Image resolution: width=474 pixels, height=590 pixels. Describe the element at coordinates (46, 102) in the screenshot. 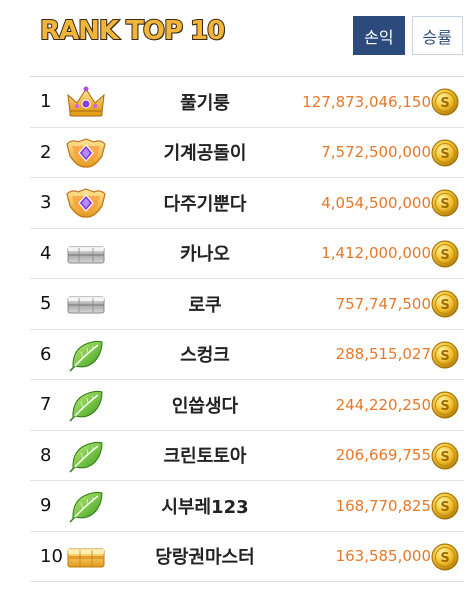

I see `rank-number: 1` at that location.